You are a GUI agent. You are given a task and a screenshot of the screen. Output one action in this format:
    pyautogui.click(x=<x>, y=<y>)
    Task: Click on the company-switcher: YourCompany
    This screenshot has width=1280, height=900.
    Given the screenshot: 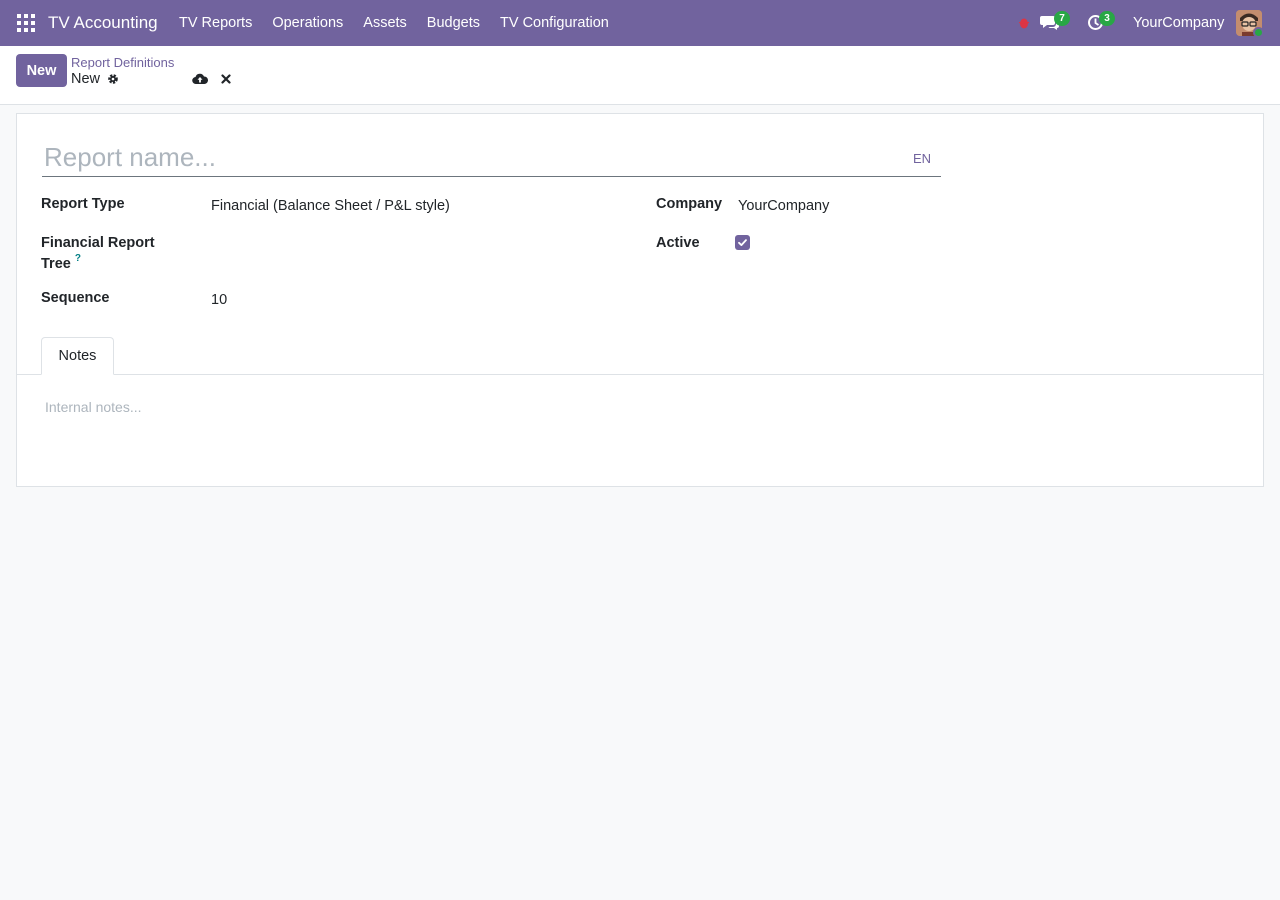 What is the action you would take?
    pyautogui.click(x=1178, y=23)
    